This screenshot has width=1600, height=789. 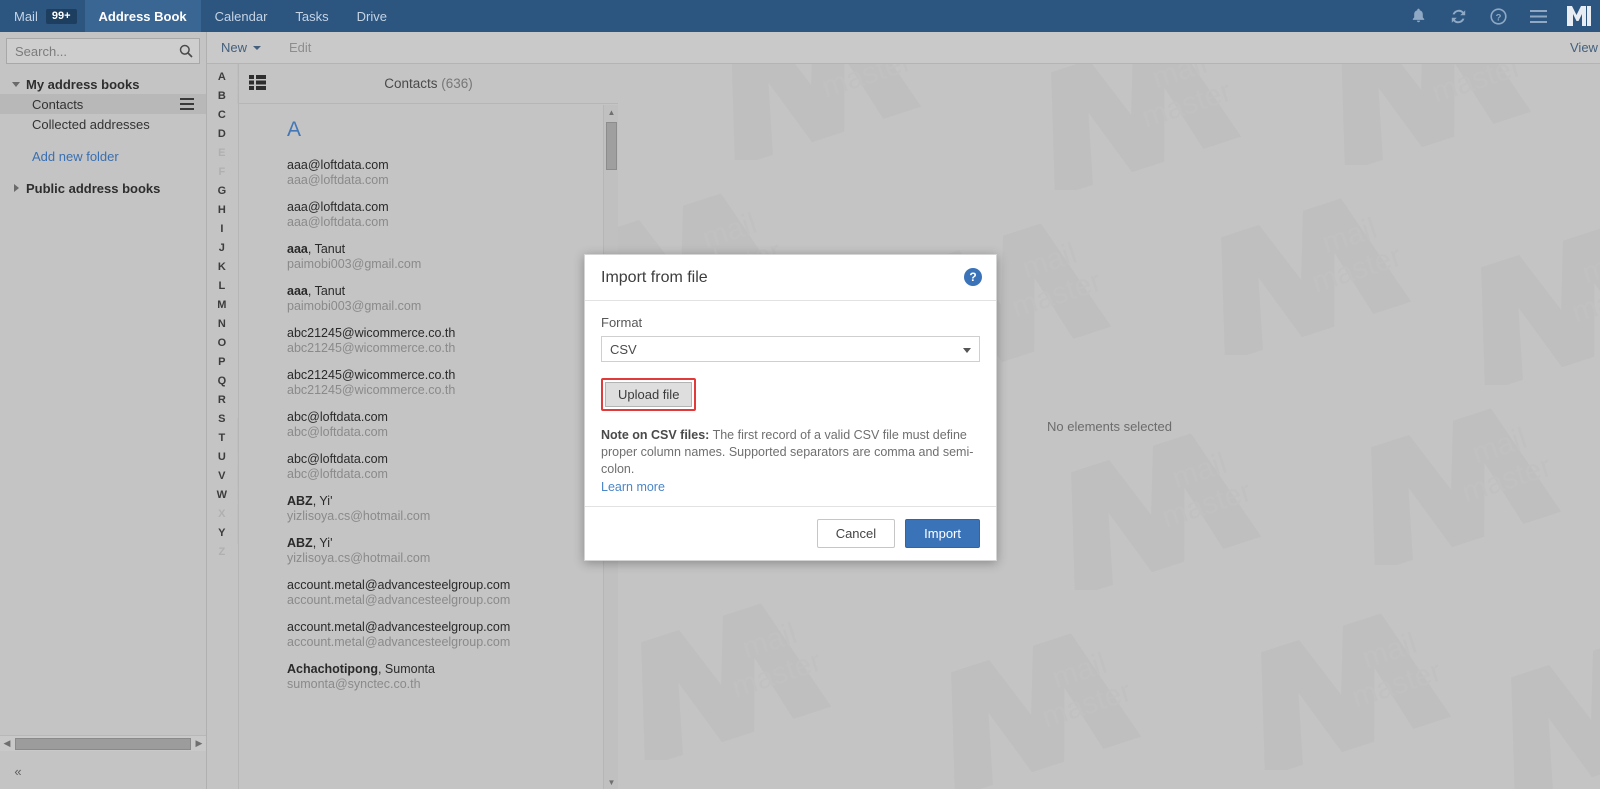 I want to click on scrollbar-thumb, so click(x=103, y=743).